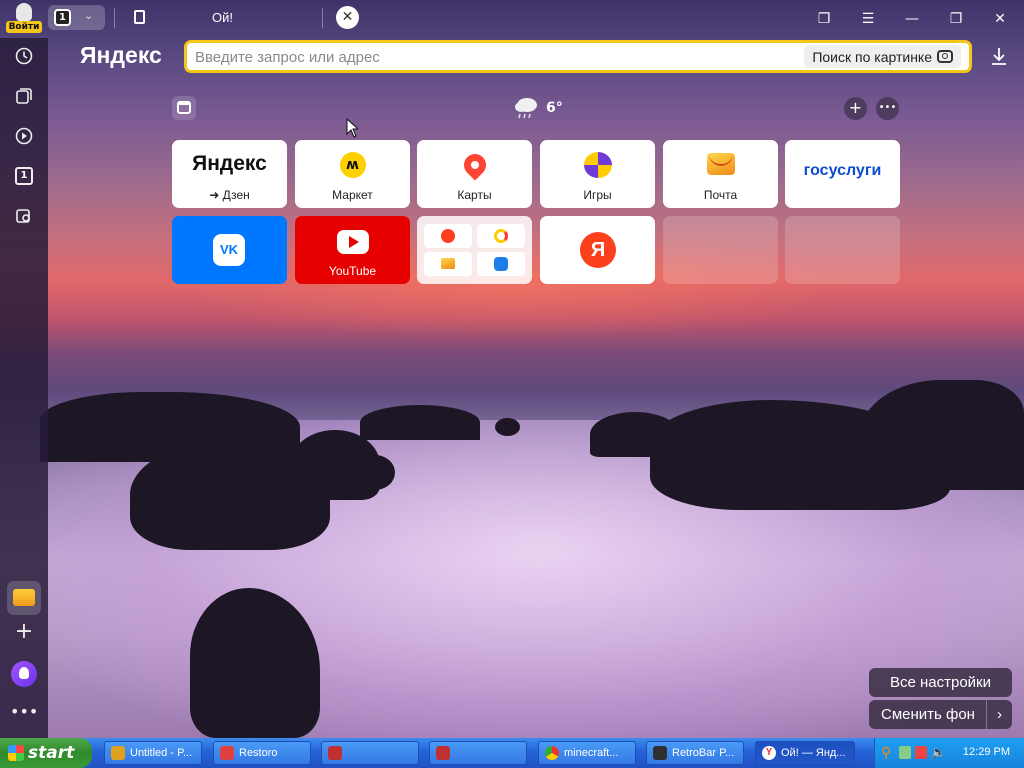 This screenshot has width=1024, height=768. Describe the element at coordinates (945, 56) in the screenshot. I see `camera-icon` at that location.